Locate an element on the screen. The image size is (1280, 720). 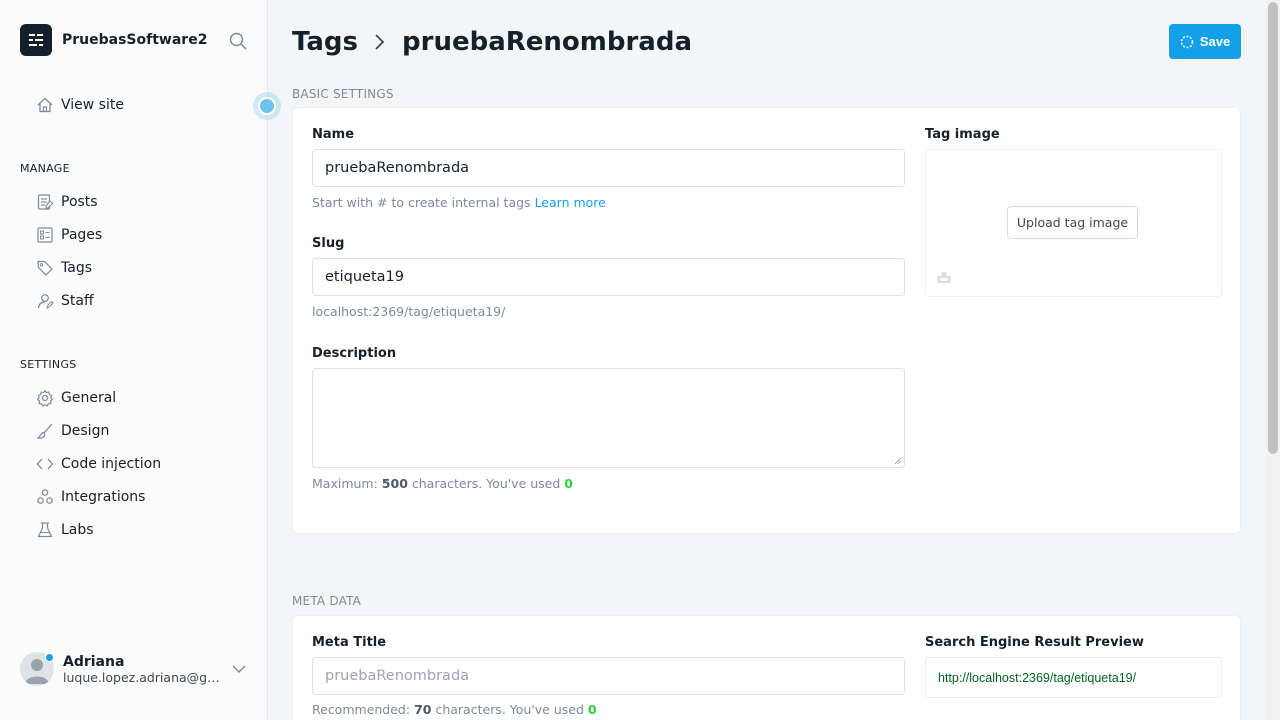
chevron-down-icon is located at coordinates (239, 669).